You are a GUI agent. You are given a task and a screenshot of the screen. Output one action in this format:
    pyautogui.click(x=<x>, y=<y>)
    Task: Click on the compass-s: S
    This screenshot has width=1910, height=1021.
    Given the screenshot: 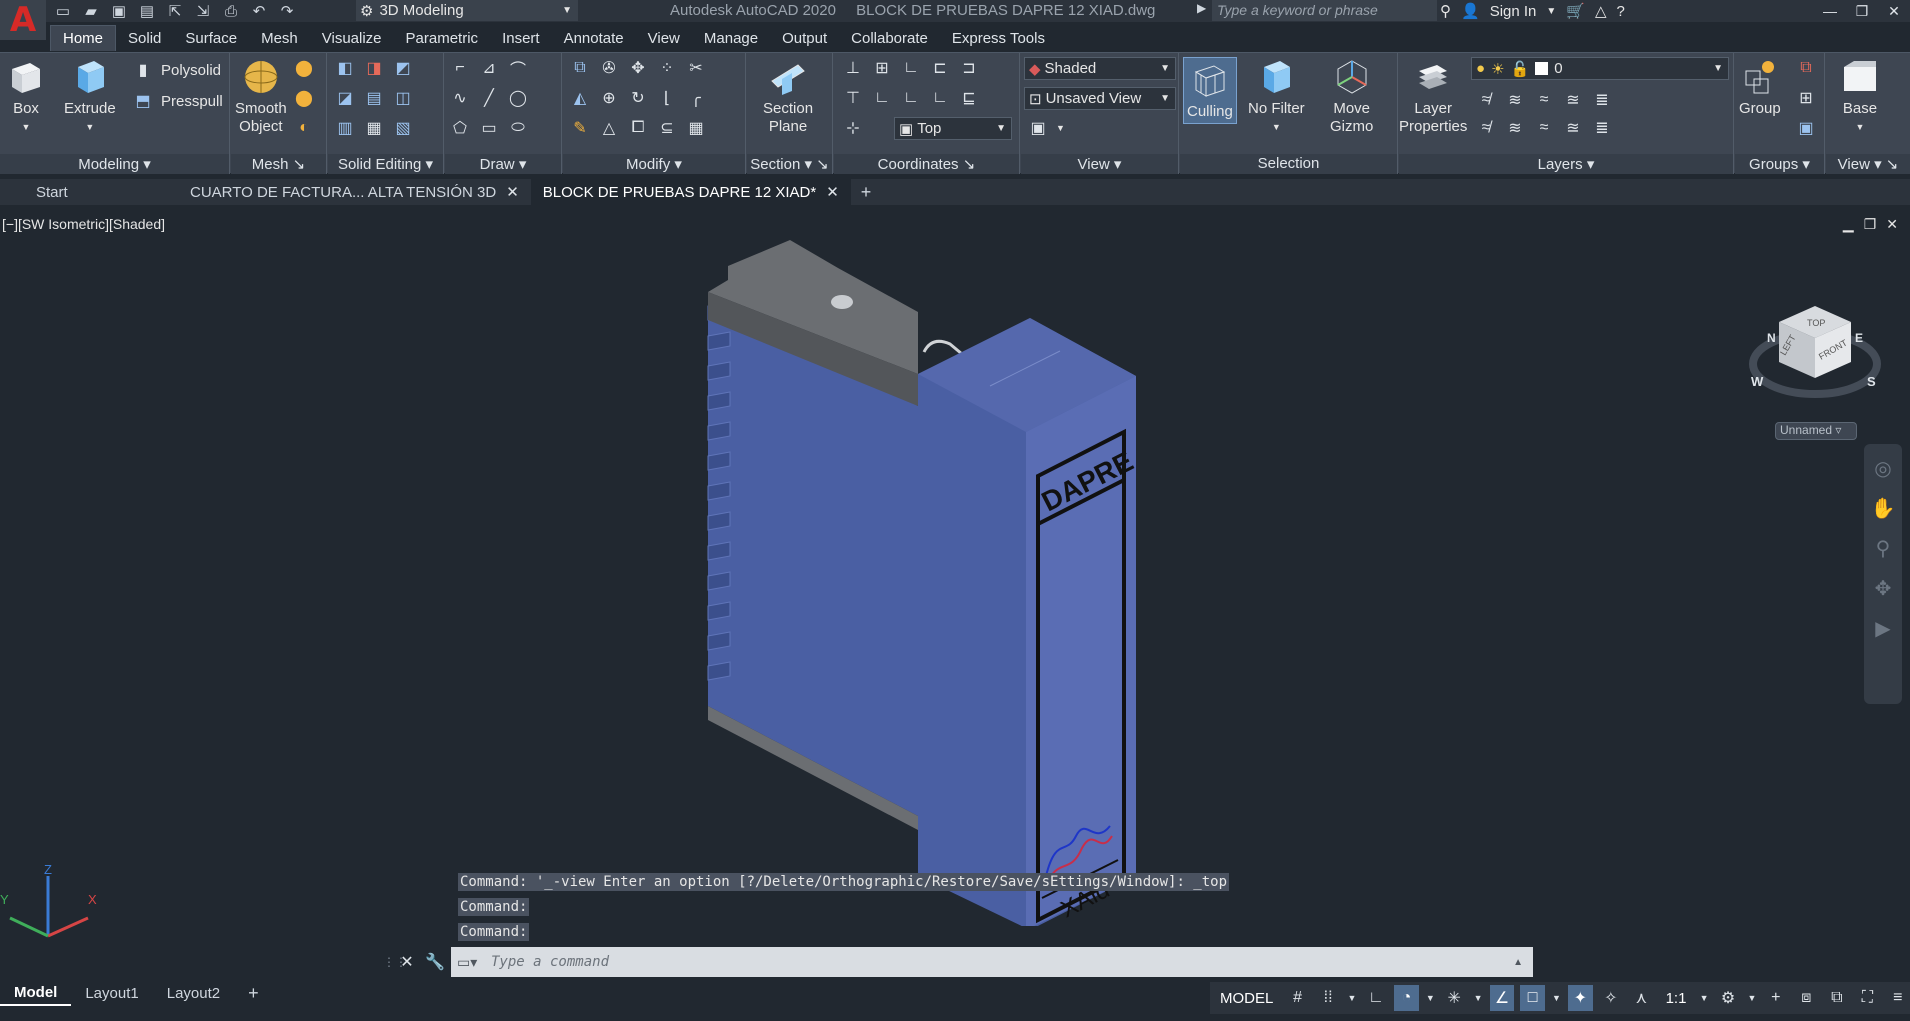 What is the action you would take?
    pyautogui.click(x=1871, y=381)
    